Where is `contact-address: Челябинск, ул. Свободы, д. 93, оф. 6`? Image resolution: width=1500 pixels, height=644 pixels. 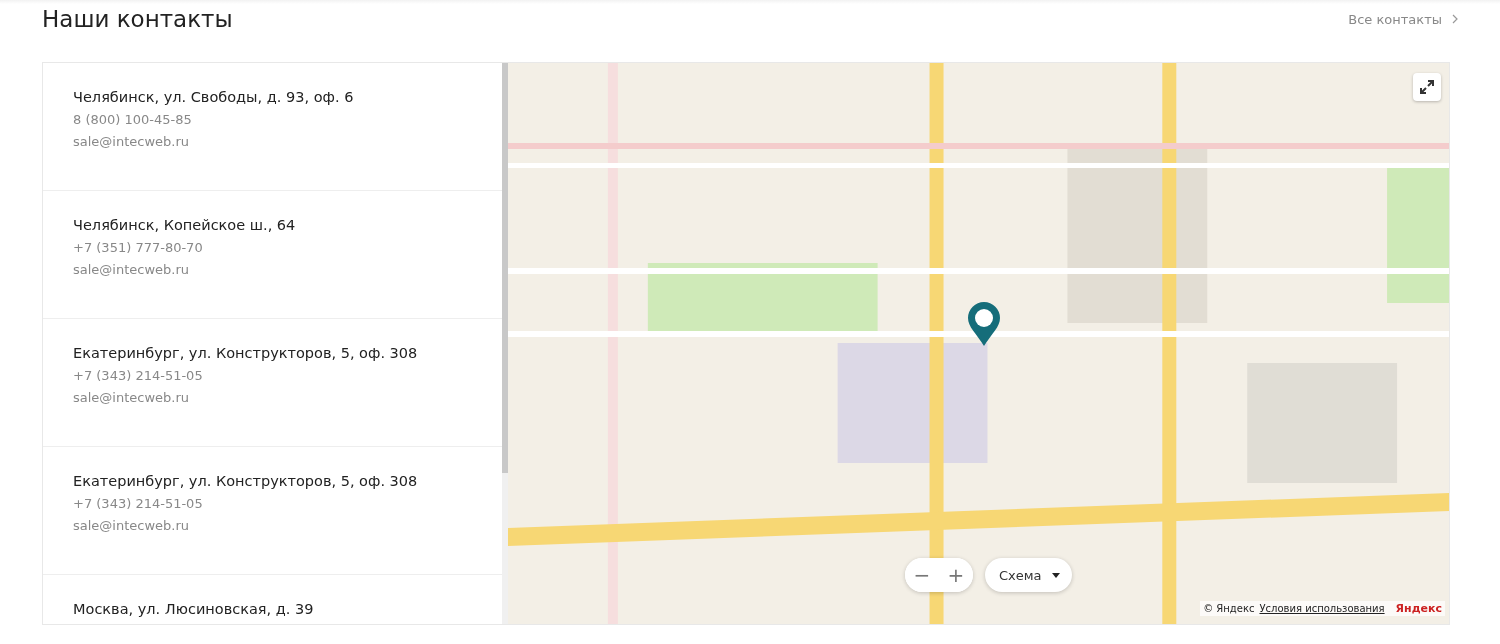
contact-address: Челябинск, ул. Свободы, д. 93, оф. 6 is located at coordinates (214, 97).